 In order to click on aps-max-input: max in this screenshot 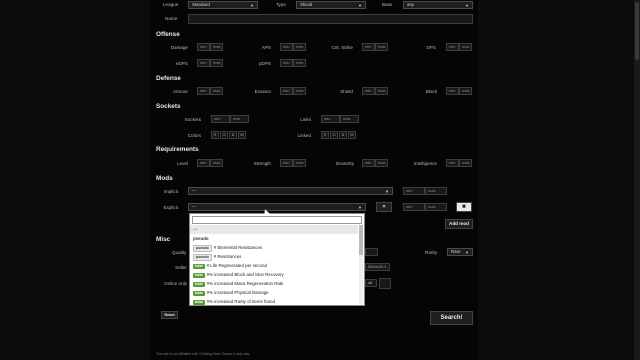, I will do `click(299, 47)`.